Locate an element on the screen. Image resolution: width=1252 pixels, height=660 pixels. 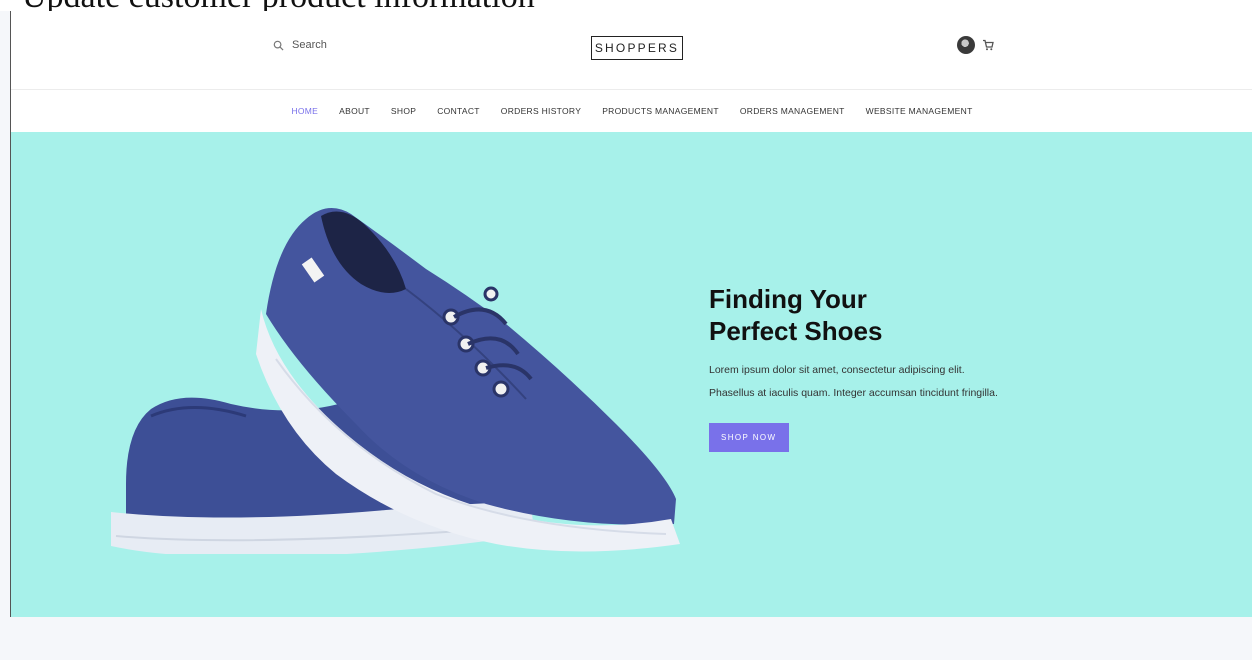
search-icon is located at coordinates (278, 45).